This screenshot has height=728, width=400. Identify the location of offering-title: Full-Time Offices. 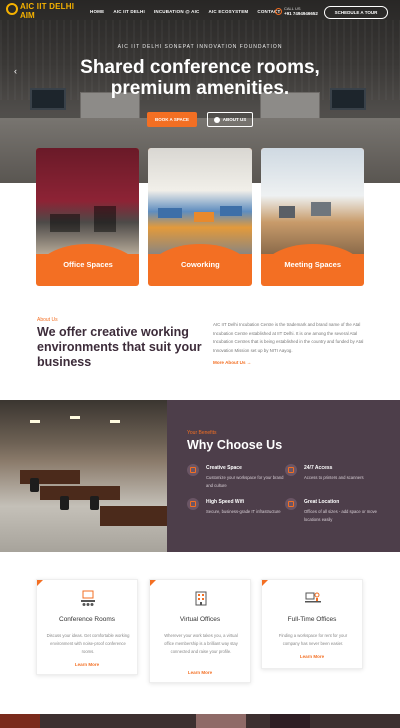
(312, 619).